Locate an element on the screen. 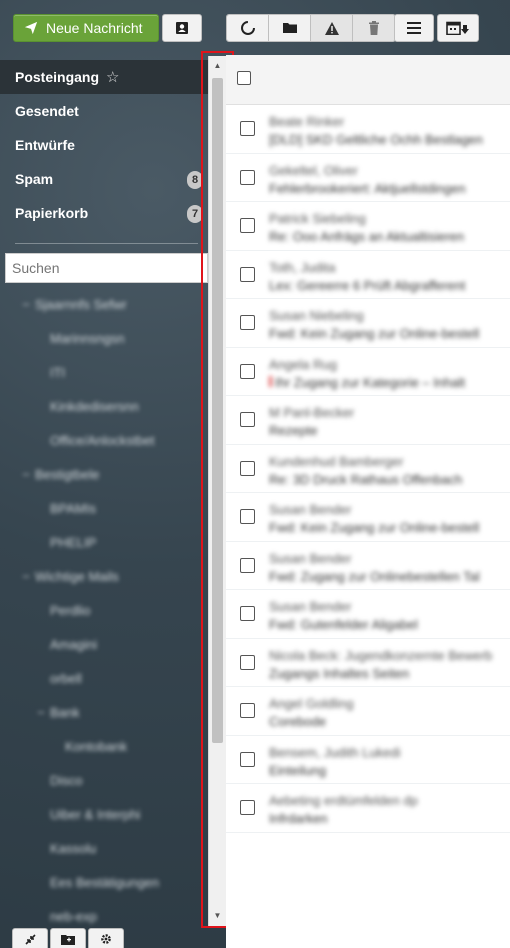 Image resolution: width=510 pixels, height=948 pixels. compose-button: Neue Nachricht is located at coordinates (86, 28).